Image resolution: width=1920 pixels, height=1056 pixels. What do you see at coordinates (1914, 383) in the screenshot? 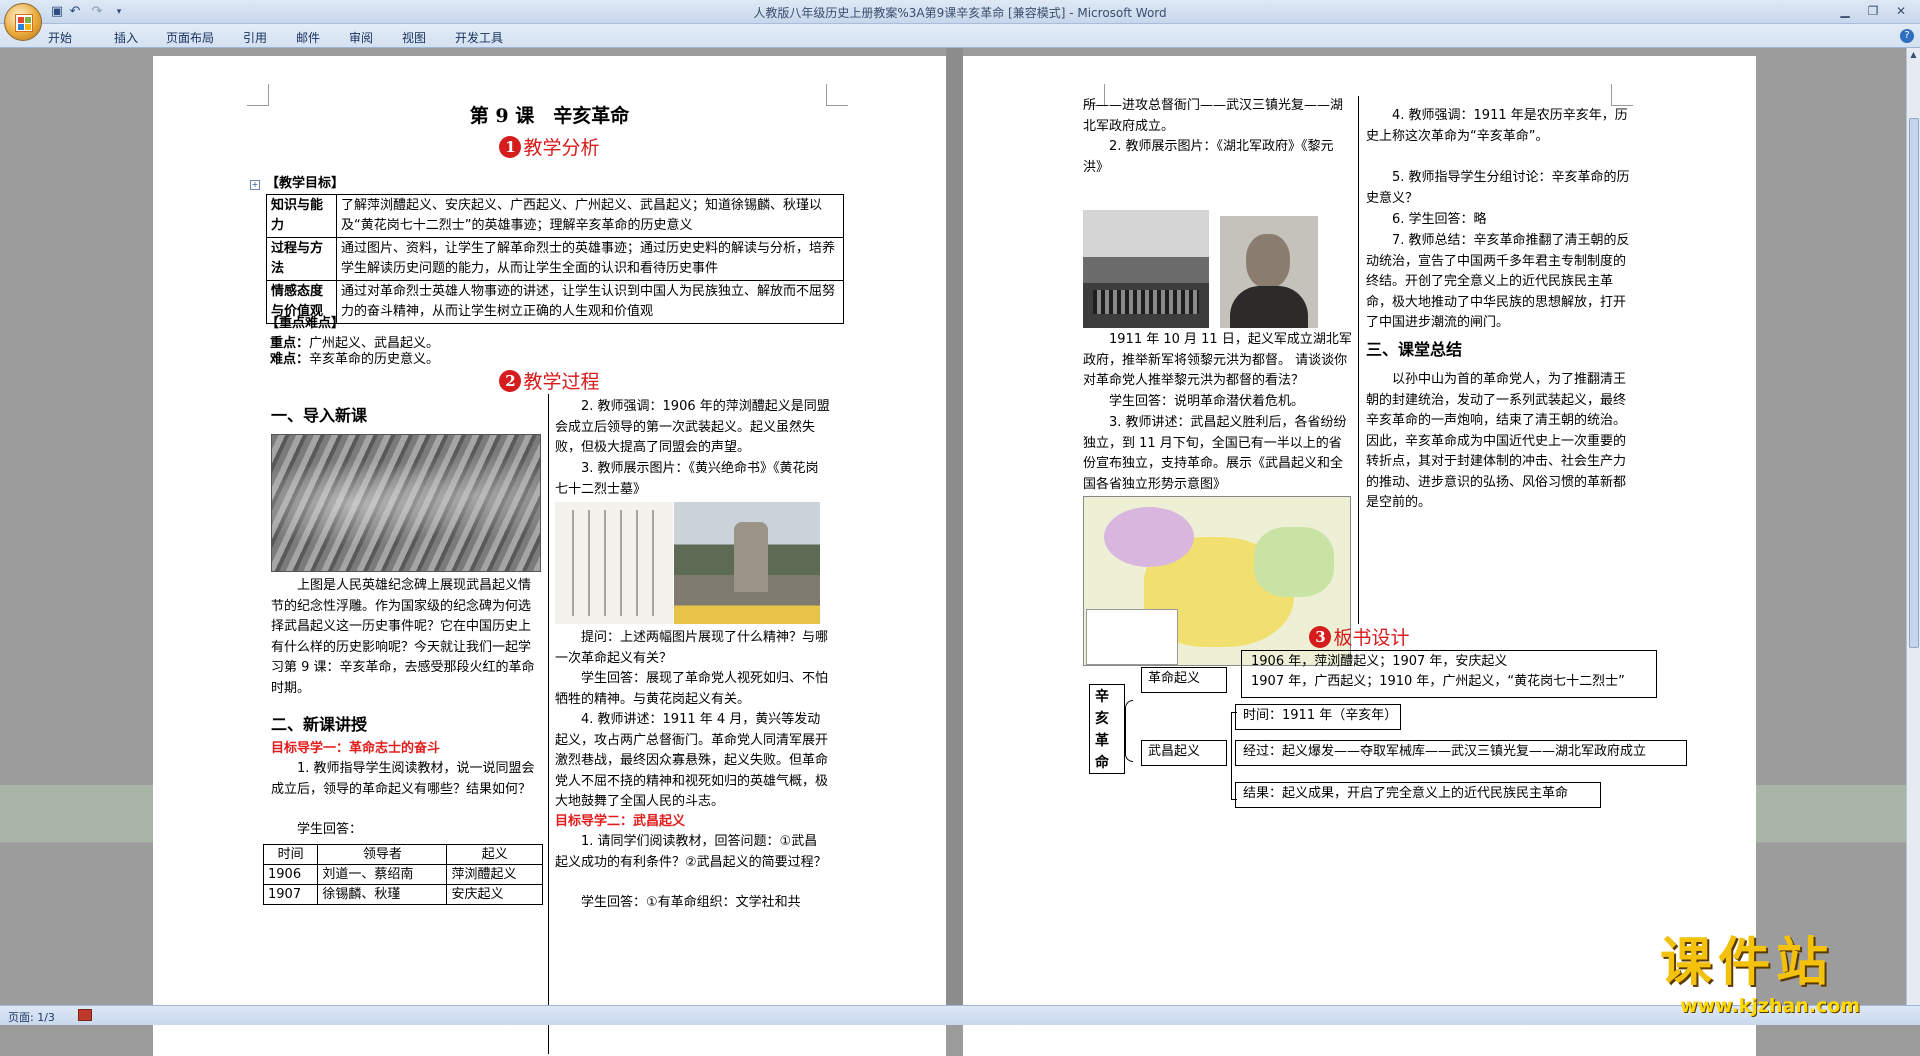
I see `scrollbar-thumb` at bounding box center [1914, 383].